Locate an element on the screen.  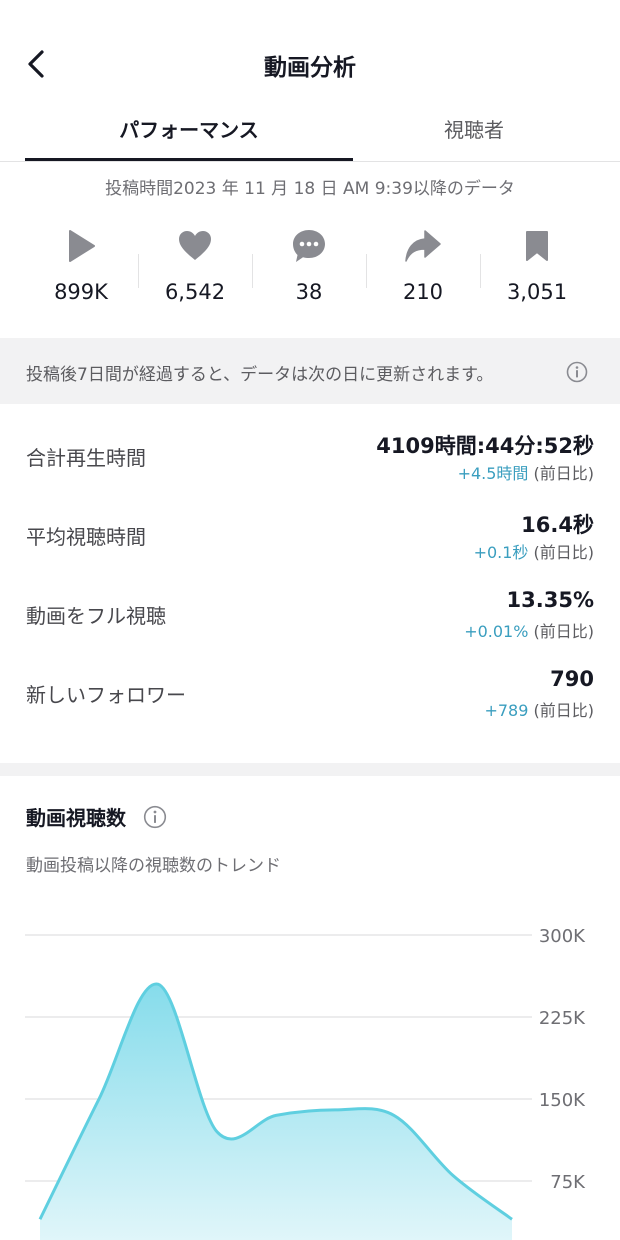
update-notice: 投稿後7日間が経過すると、データは次の日に更新されます。 is located at coordinates (310, 371).